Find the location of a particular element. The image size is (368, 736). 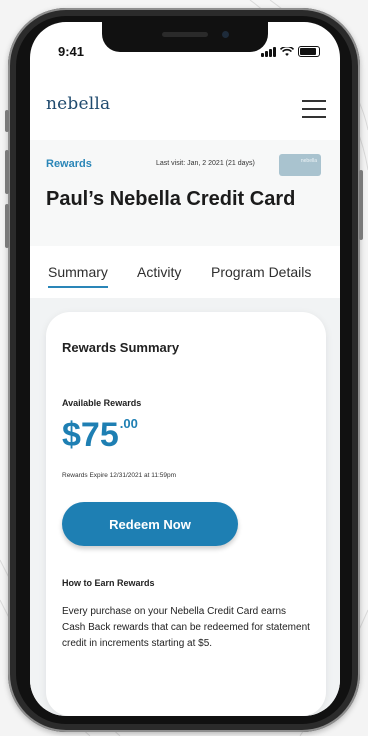

app-header: nebella is located at coordinates (185, 107).